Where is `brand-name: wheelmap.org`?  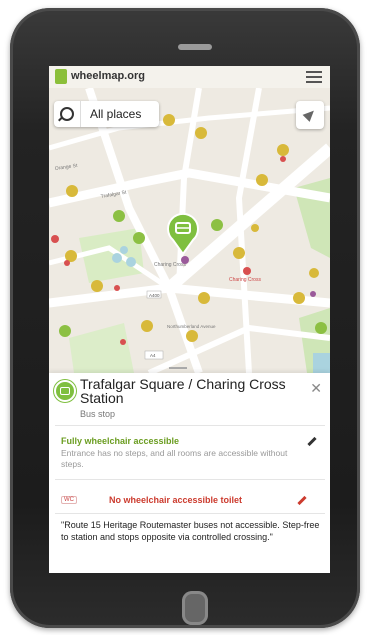 brand-name: wheelmap.org is located at coordinates (108, 76).